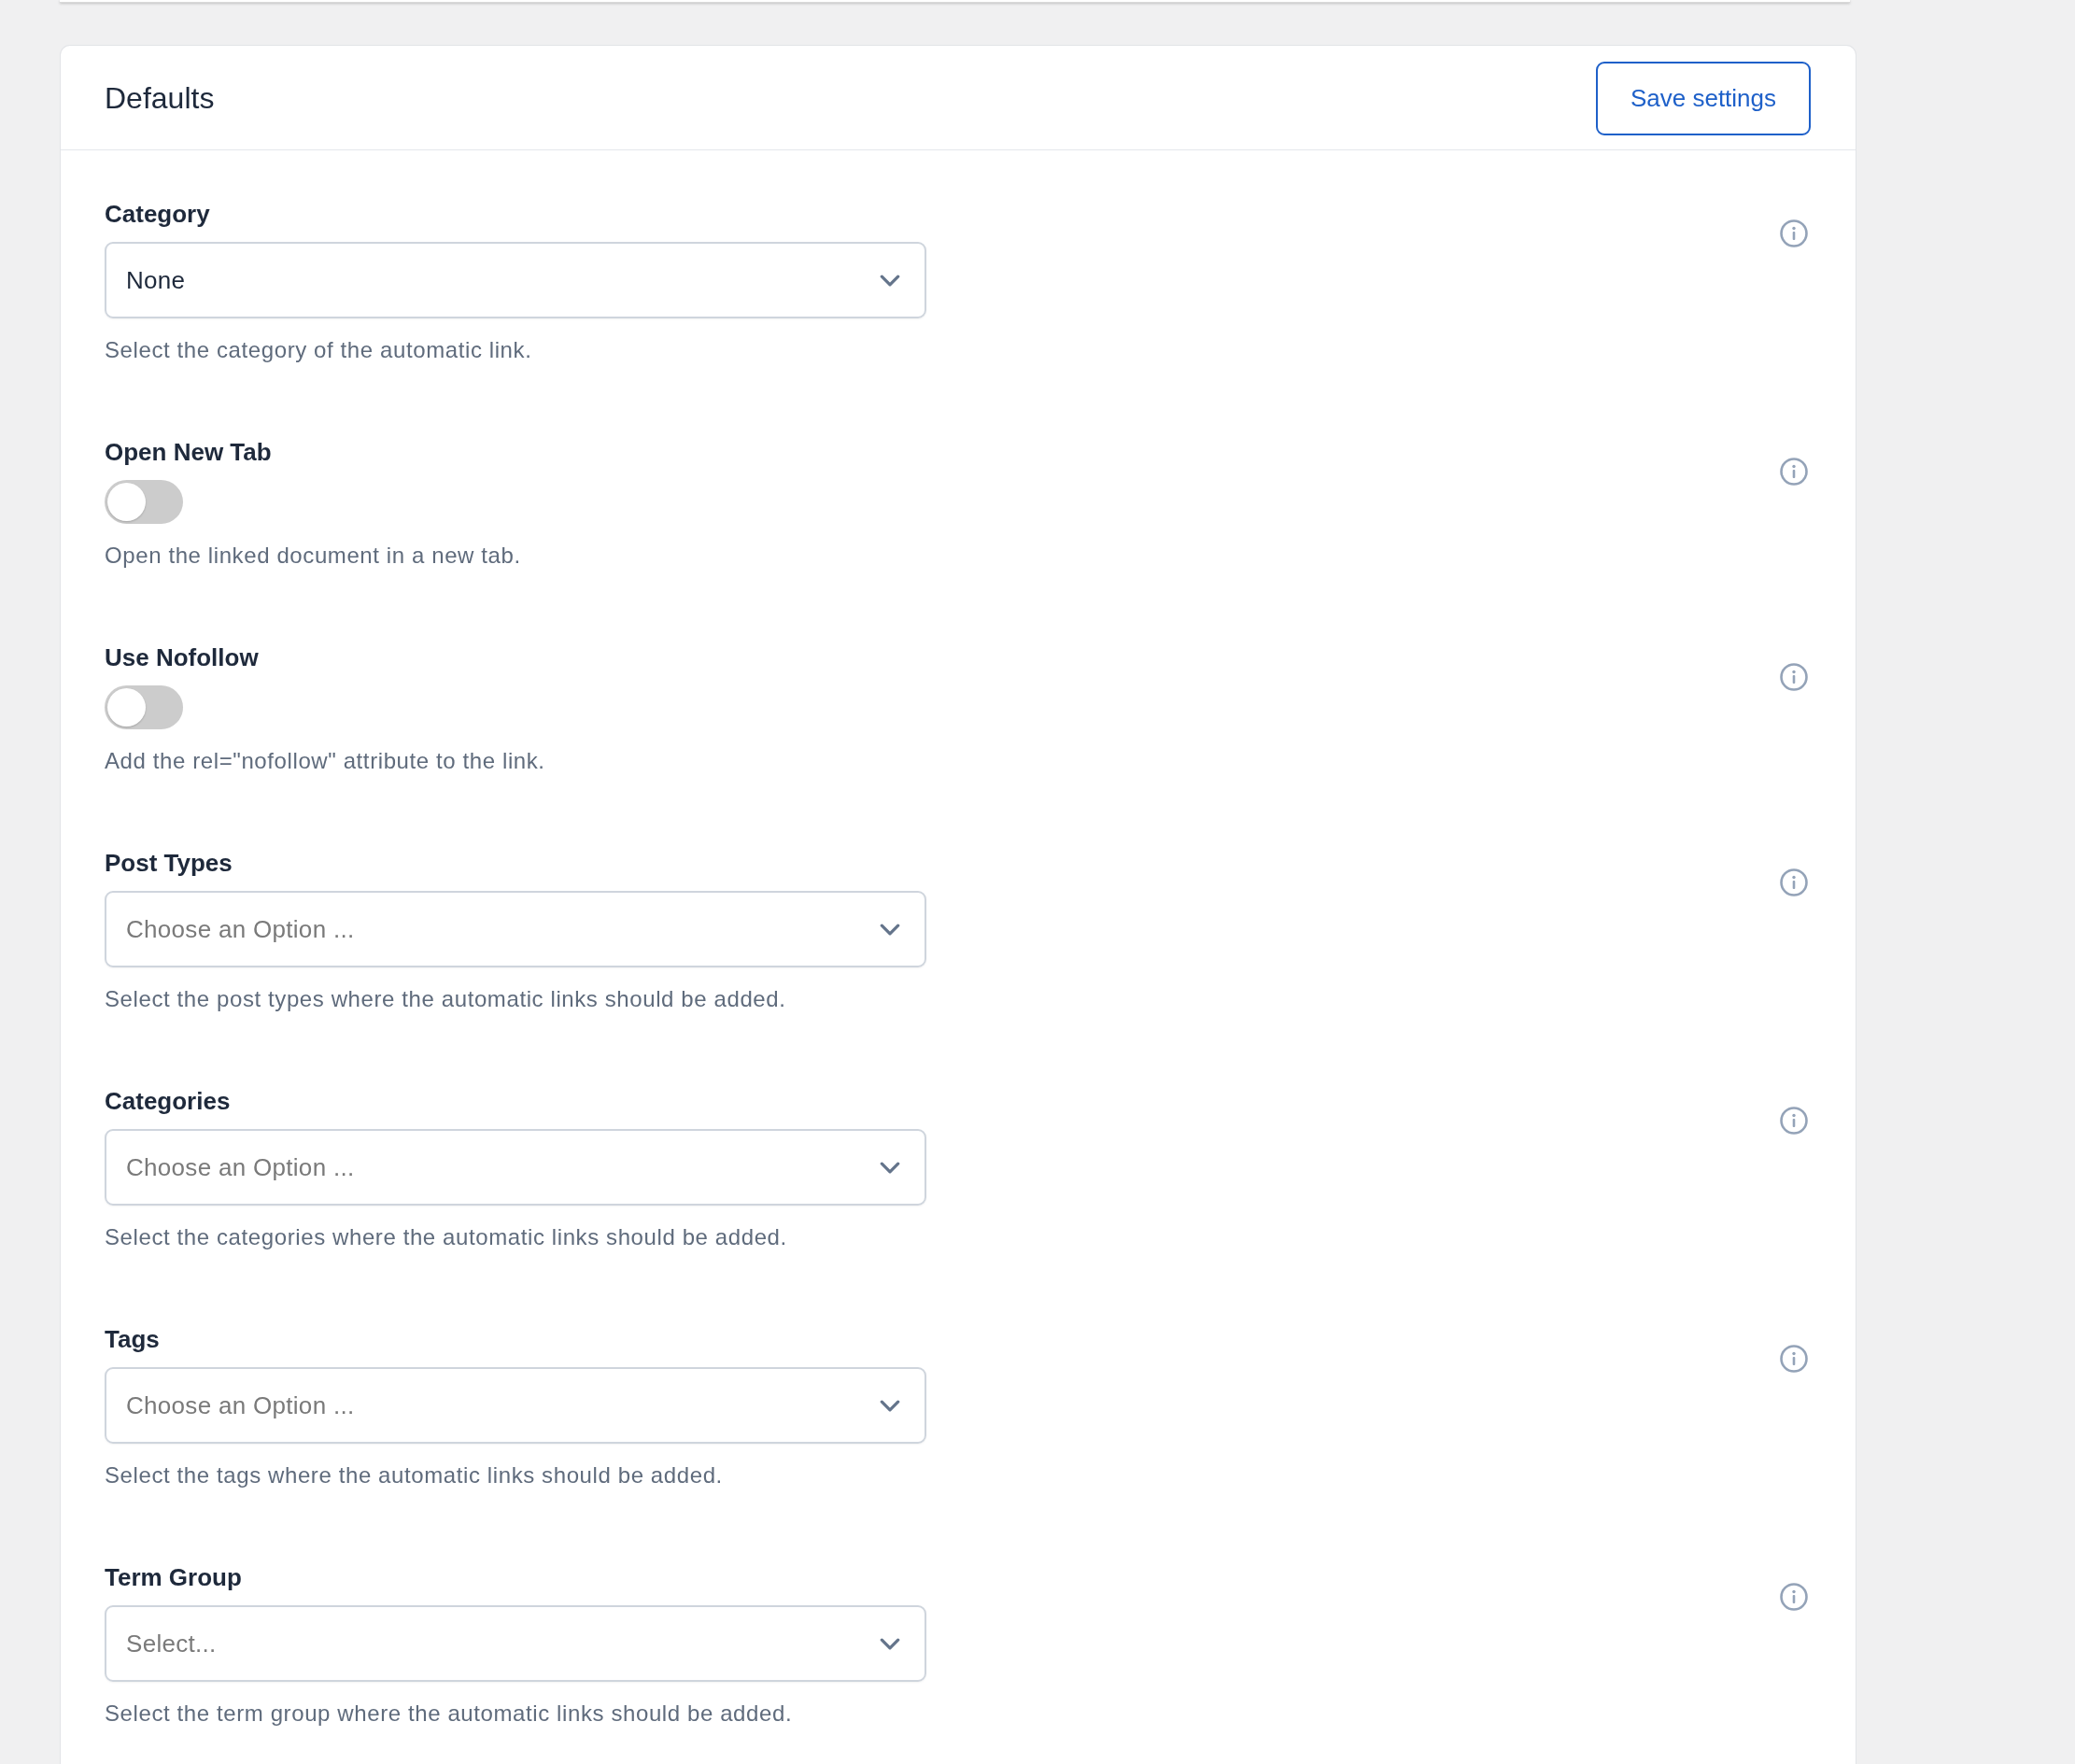  I want to click on panel-title: Defaults, so click(160, 98).